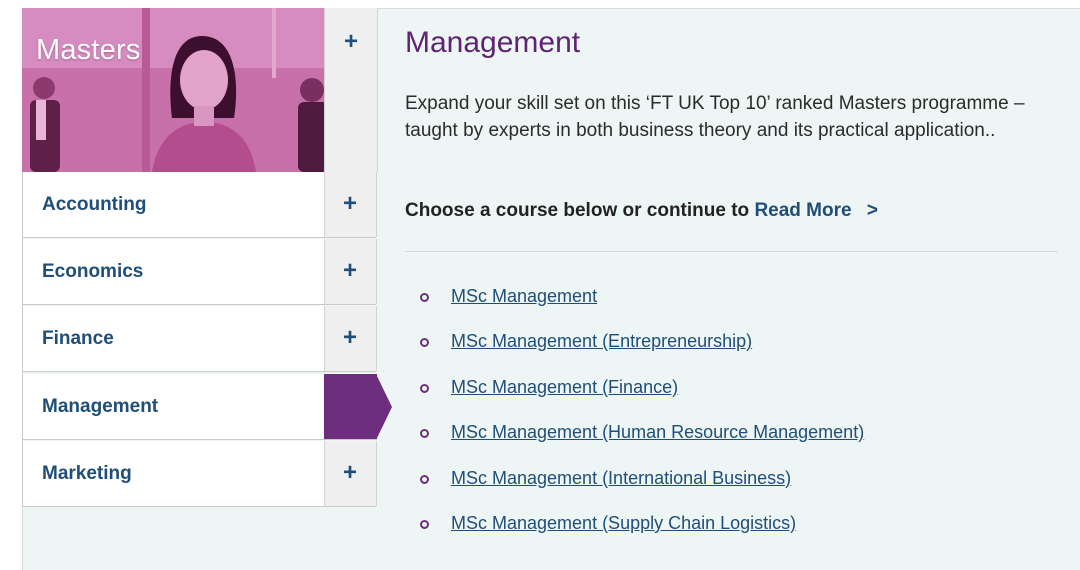  I want to click on accounting-expand-button: +, so click(350, 204).